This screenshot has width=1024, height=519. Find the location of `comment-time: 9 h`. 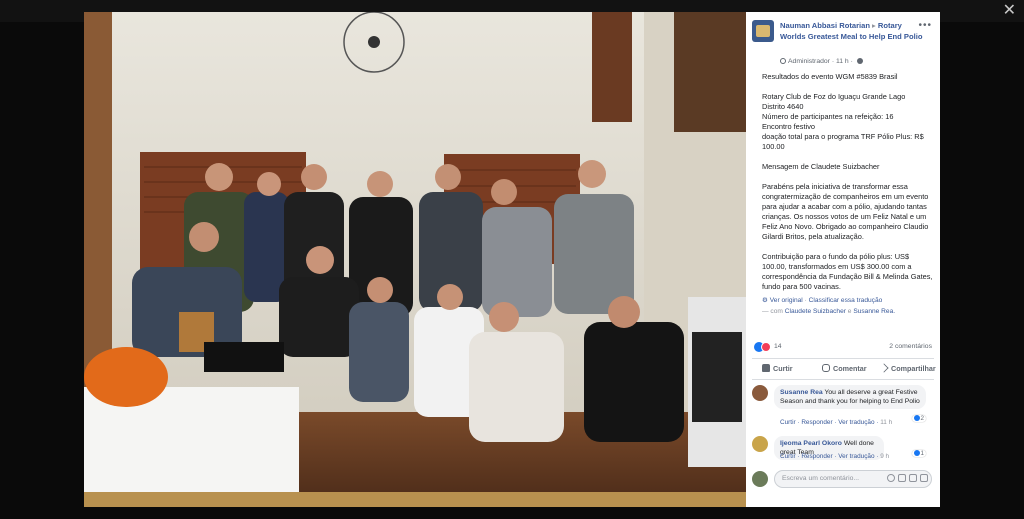

comment-time: 9 h is located at coordinates (884, 456).